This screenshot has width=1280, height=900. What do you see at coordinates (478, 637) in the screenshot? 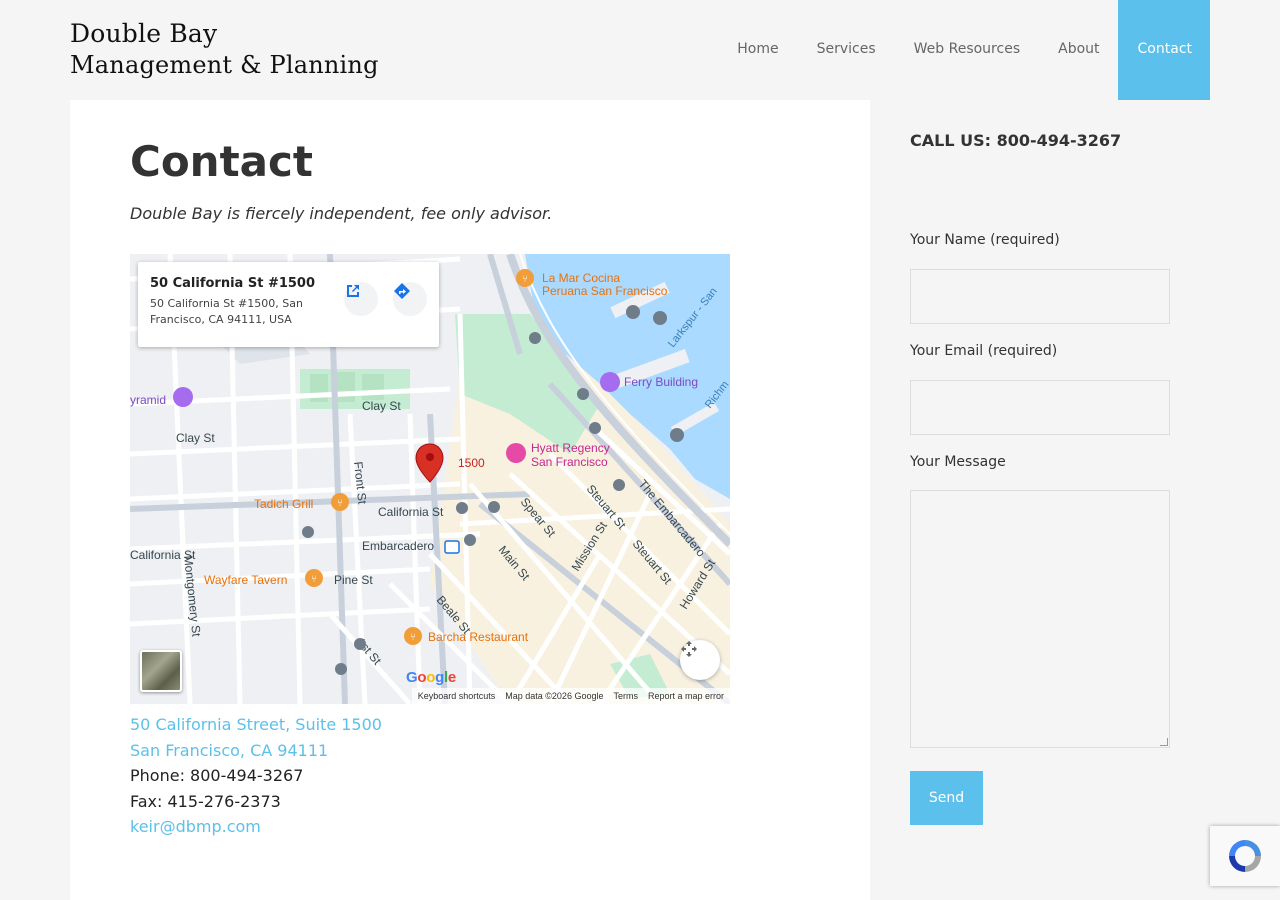
I see `map-label-barcha: Barcha Restaurant` at bounding box center [478, 637].